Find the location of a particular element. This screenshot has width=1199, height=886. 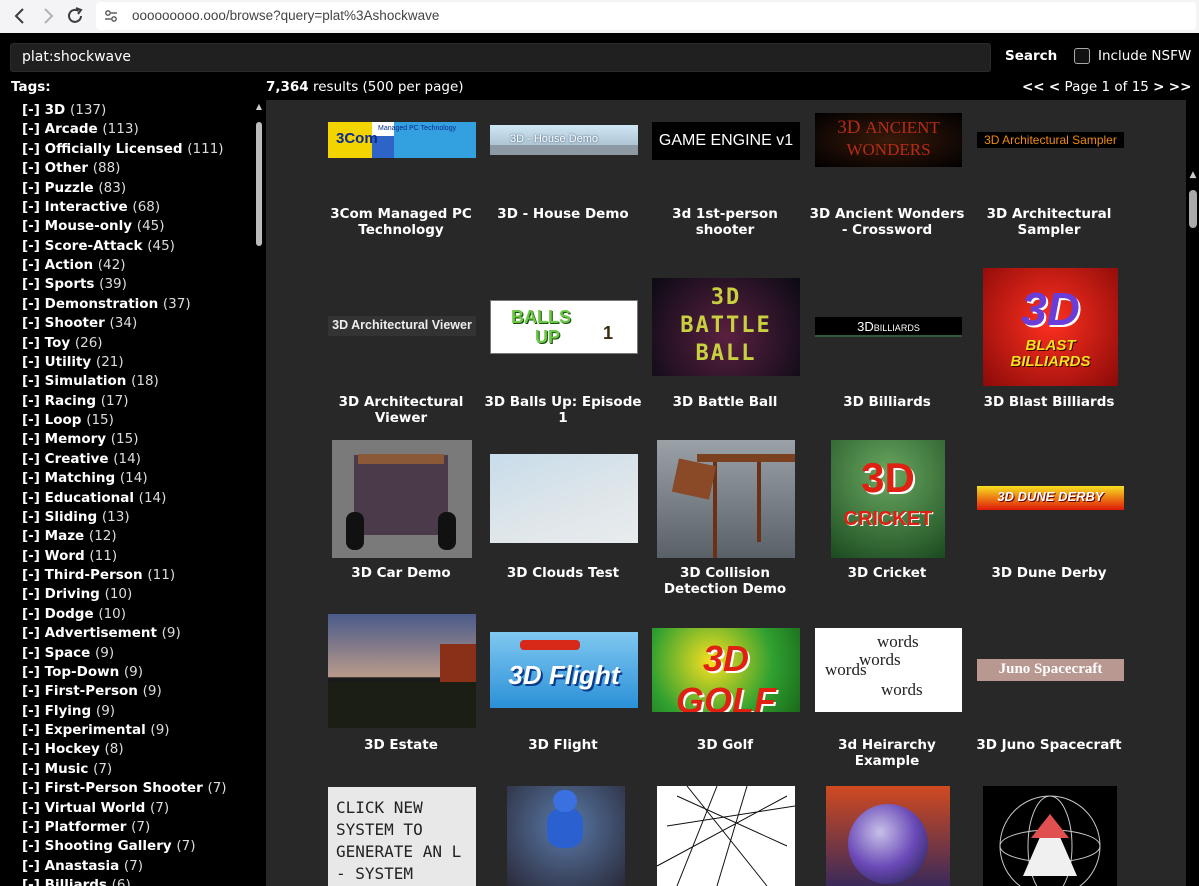

tag-link: Sliding is located at coordinates (71, 517).